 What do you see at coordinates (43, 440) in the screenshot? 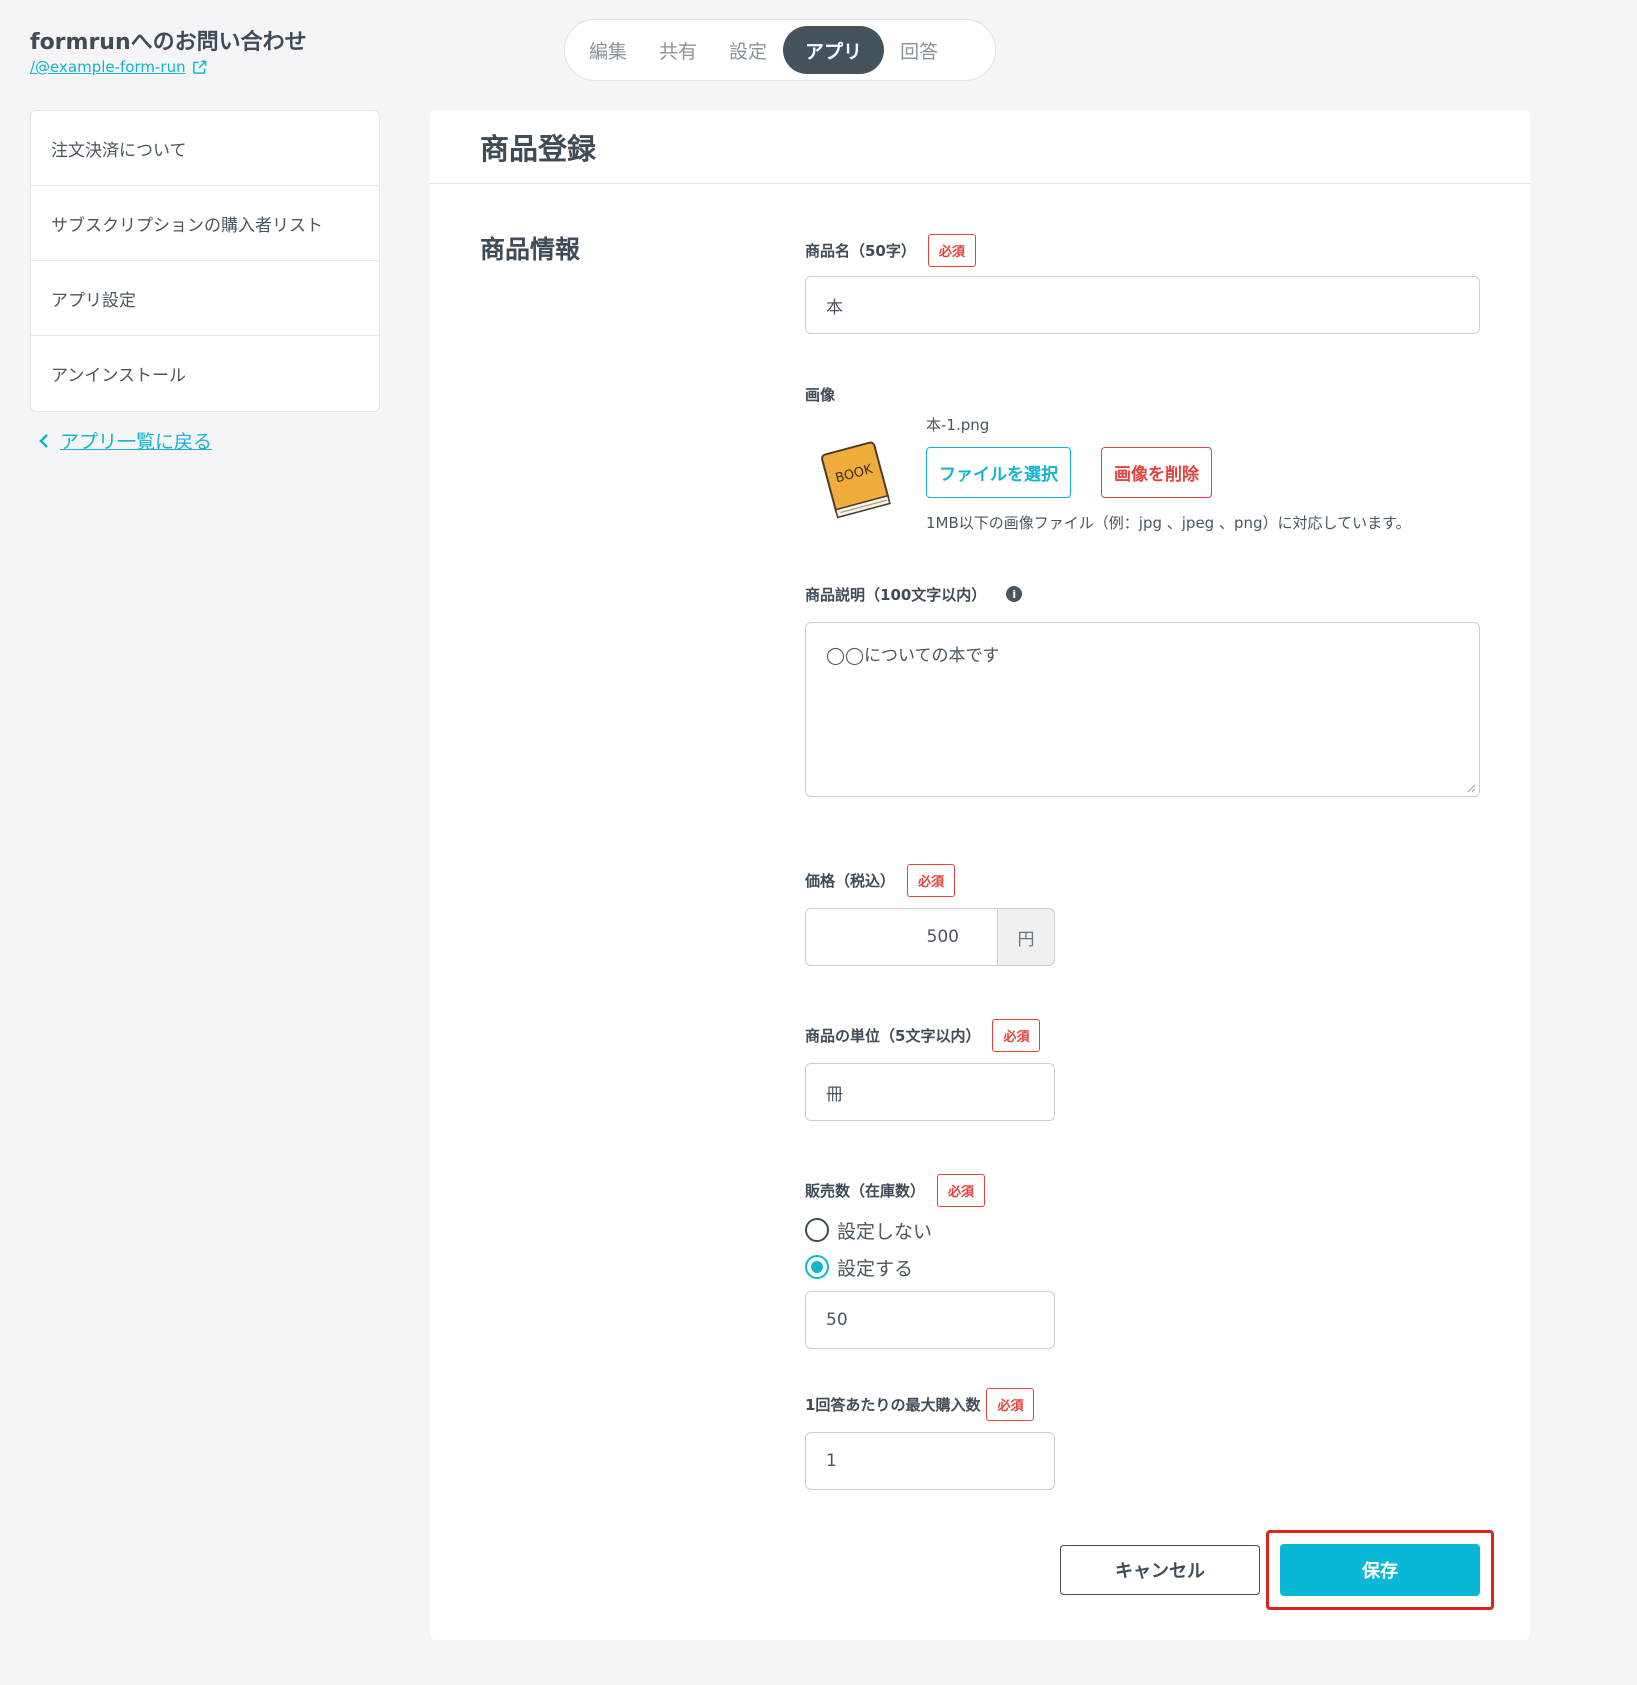
I see `chevron-left-icon` at bounding box center [43, 440].